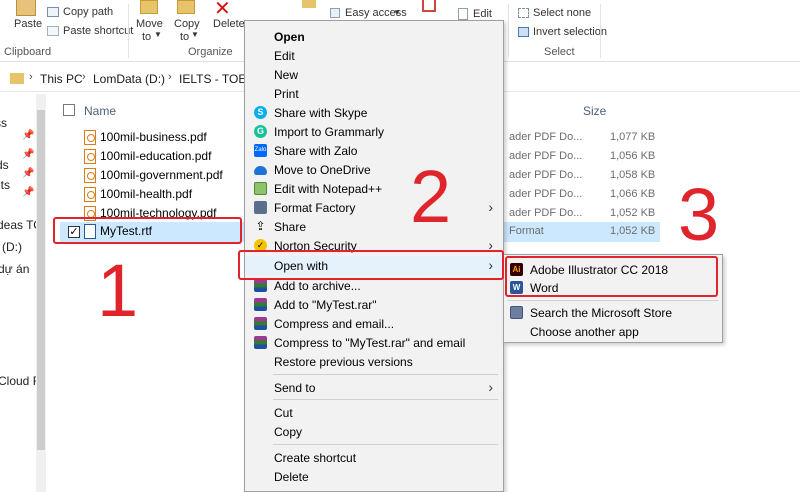 The height and width of the screenshot is (492, 800). Describe the element at coordinates (149, 7) in the screenshot. I see `move-to-icon` at that location.